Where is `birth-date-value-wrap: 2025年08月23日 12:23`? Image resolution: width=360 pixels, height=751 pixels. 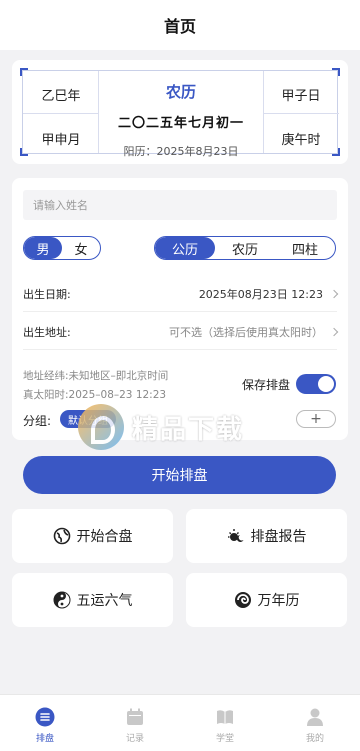
birth-date-value-wrap: 2025年08月23日 12:23 is located at coordinates (268, 294).